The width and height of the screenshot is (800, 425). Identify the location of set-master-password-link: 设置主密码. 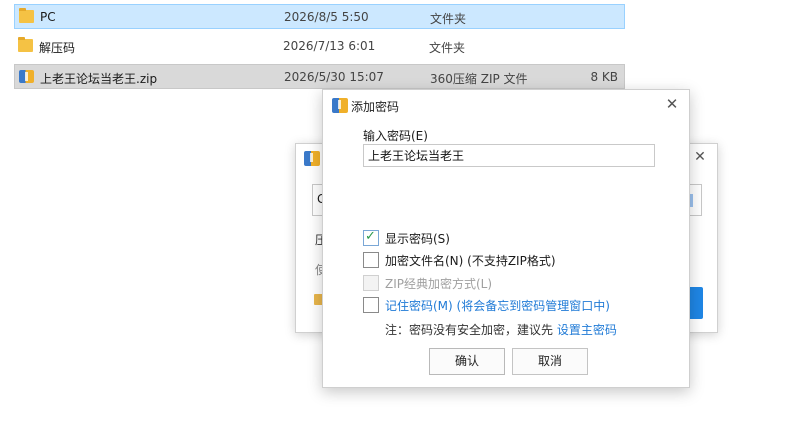
(587, 330).